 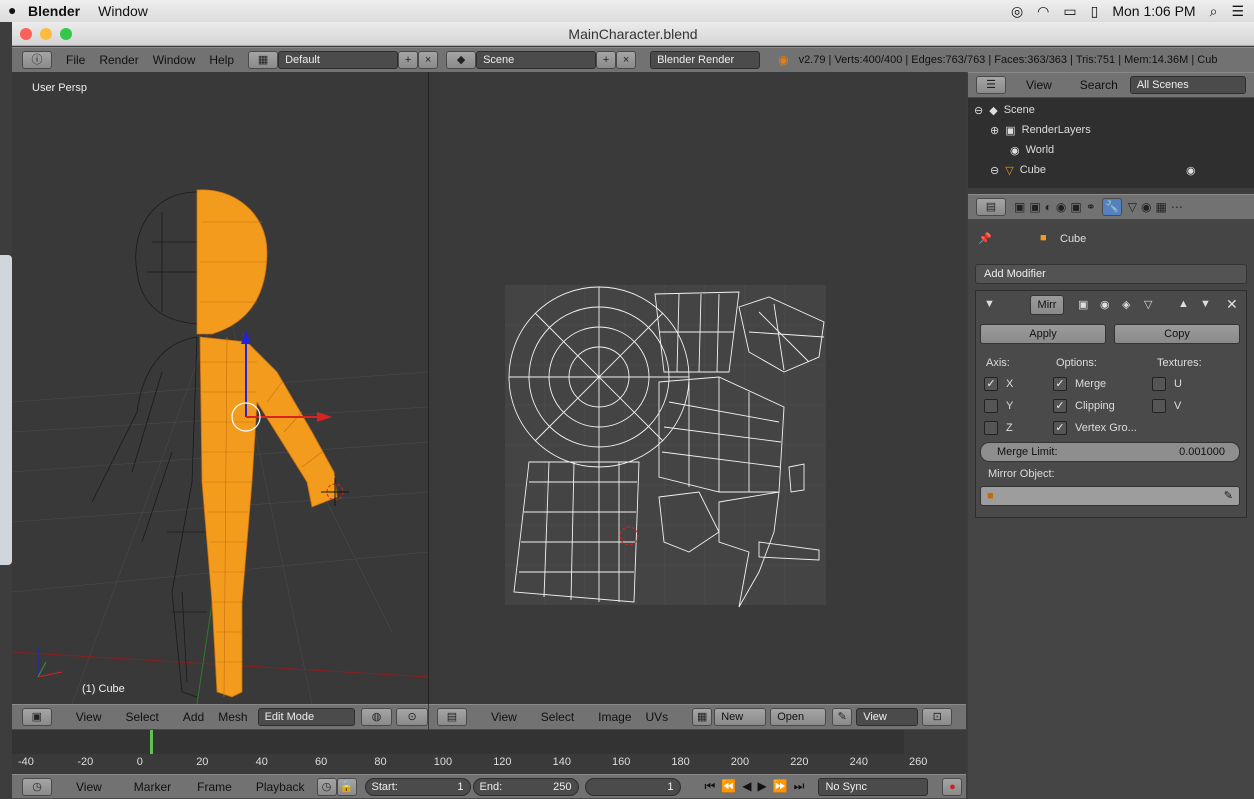 I want to click on mirror-object-field: ■ ✎, so click(x=1110, y=496).